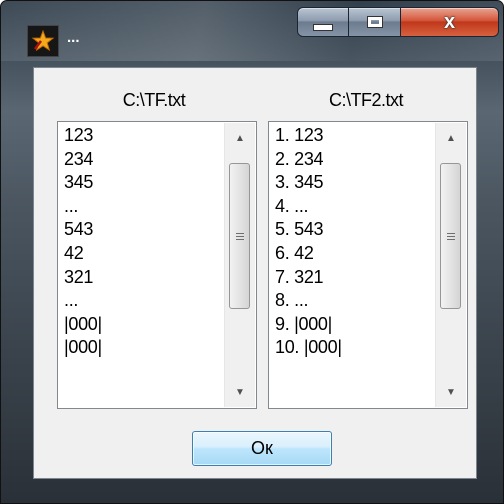 This screenshot has width=504, height=504. What do you see at coordinates (323, 27) in the screenshot?
I see `minimize-icon` at bounding box center [323, 27].